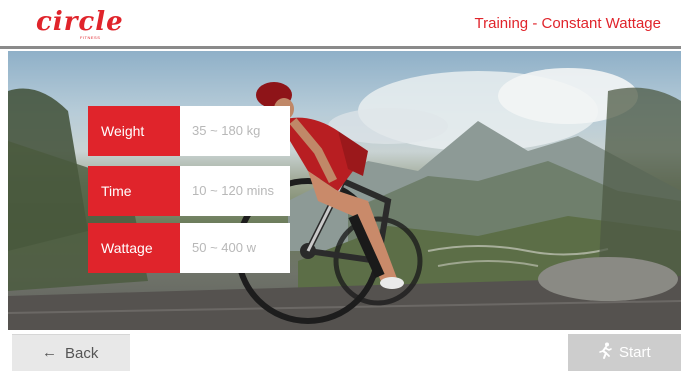 The width and height of the screenshot is (681, 371). I want to click on footer-bar: ← Back Start, so click(340, 350).